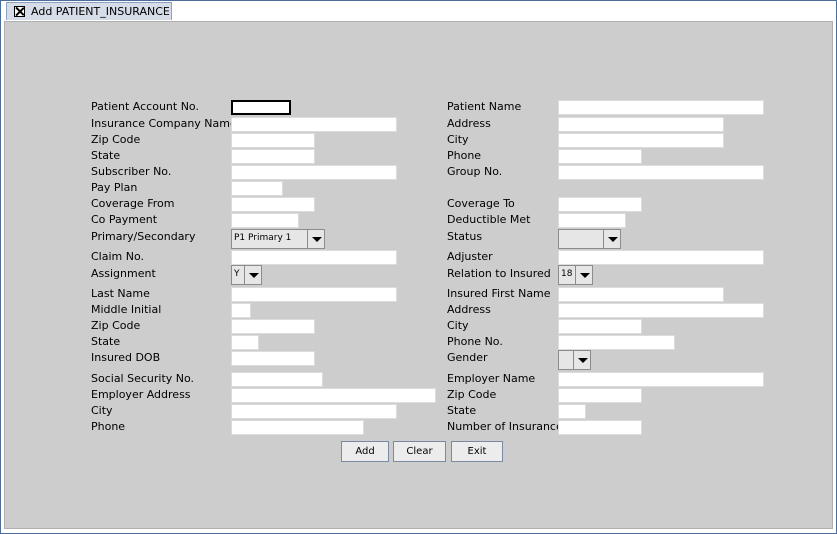 The image size is (837, 534). Describe the element at coordinates (470, 256) in the screenshot. I see `label-adjuster: Adjuster` at that location.